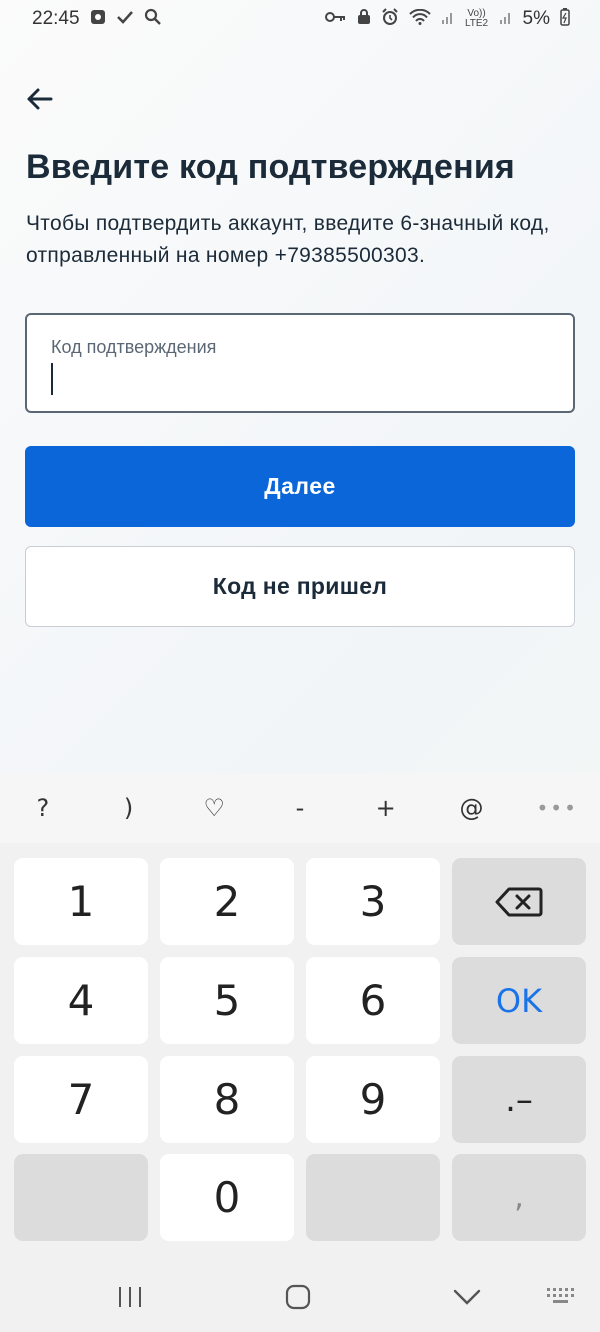 The image size is (600, 1332). I want to click on keyboard-switch-icon, so click(562, 1297).